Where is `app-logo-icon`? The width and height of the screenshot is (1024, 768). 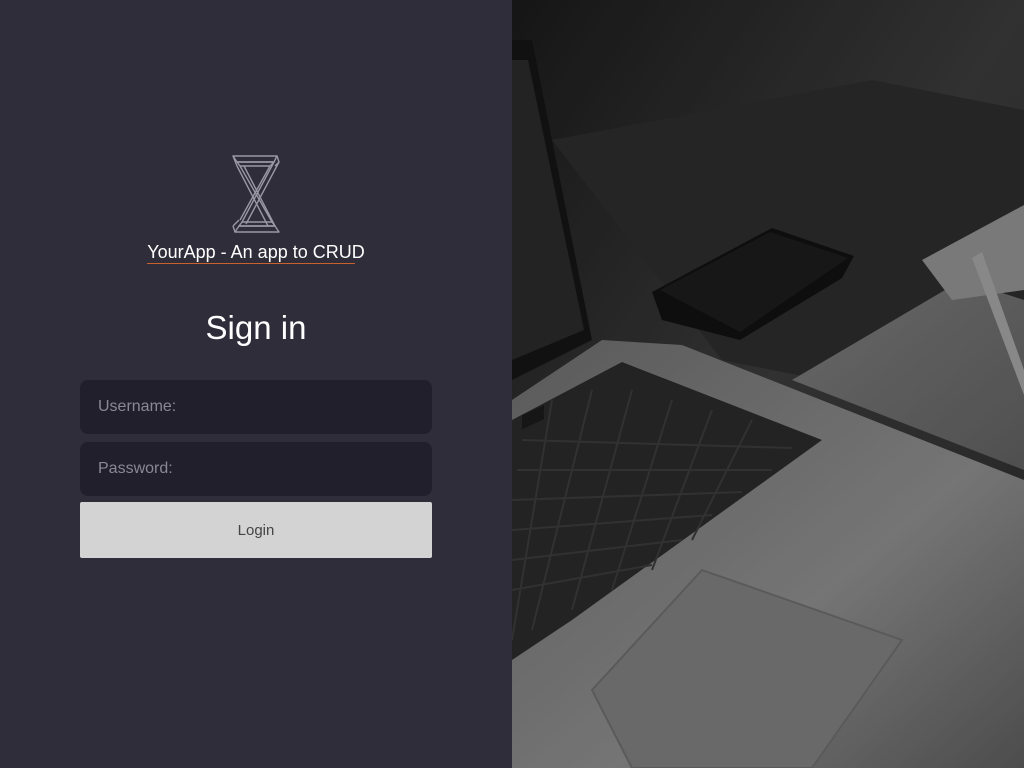 app-logo-icon is located at coordinates (256, 194).